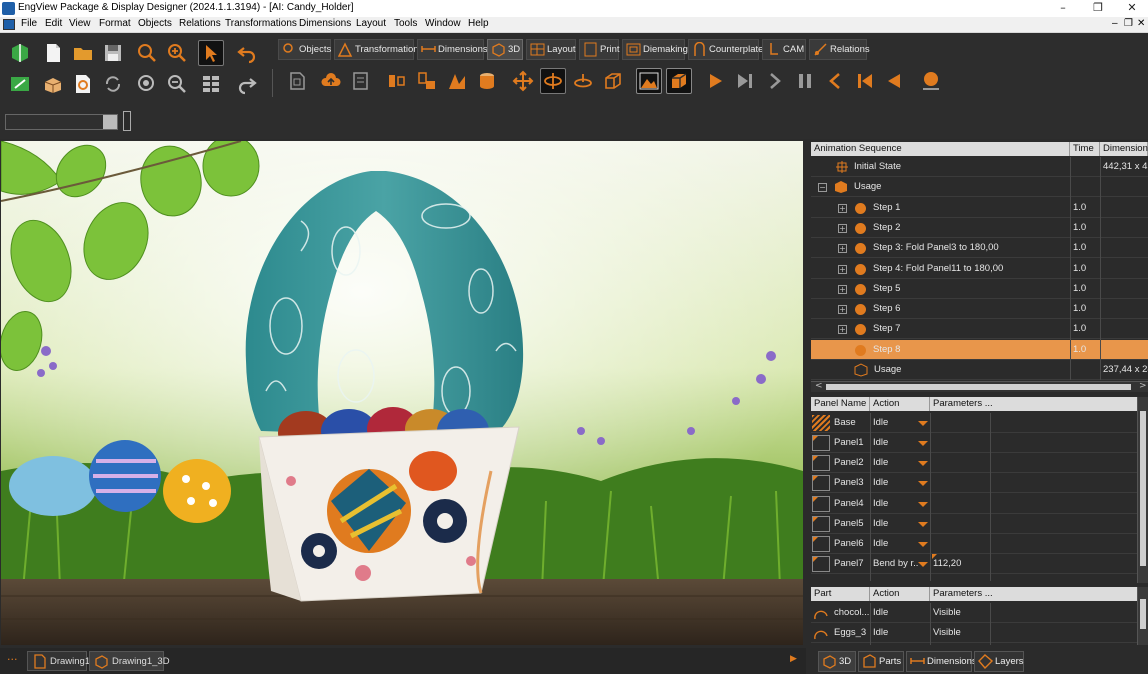 The width and height of the screenshot is (1148, 674). I want to click on menu-relations: Relations, so click(200, 23).